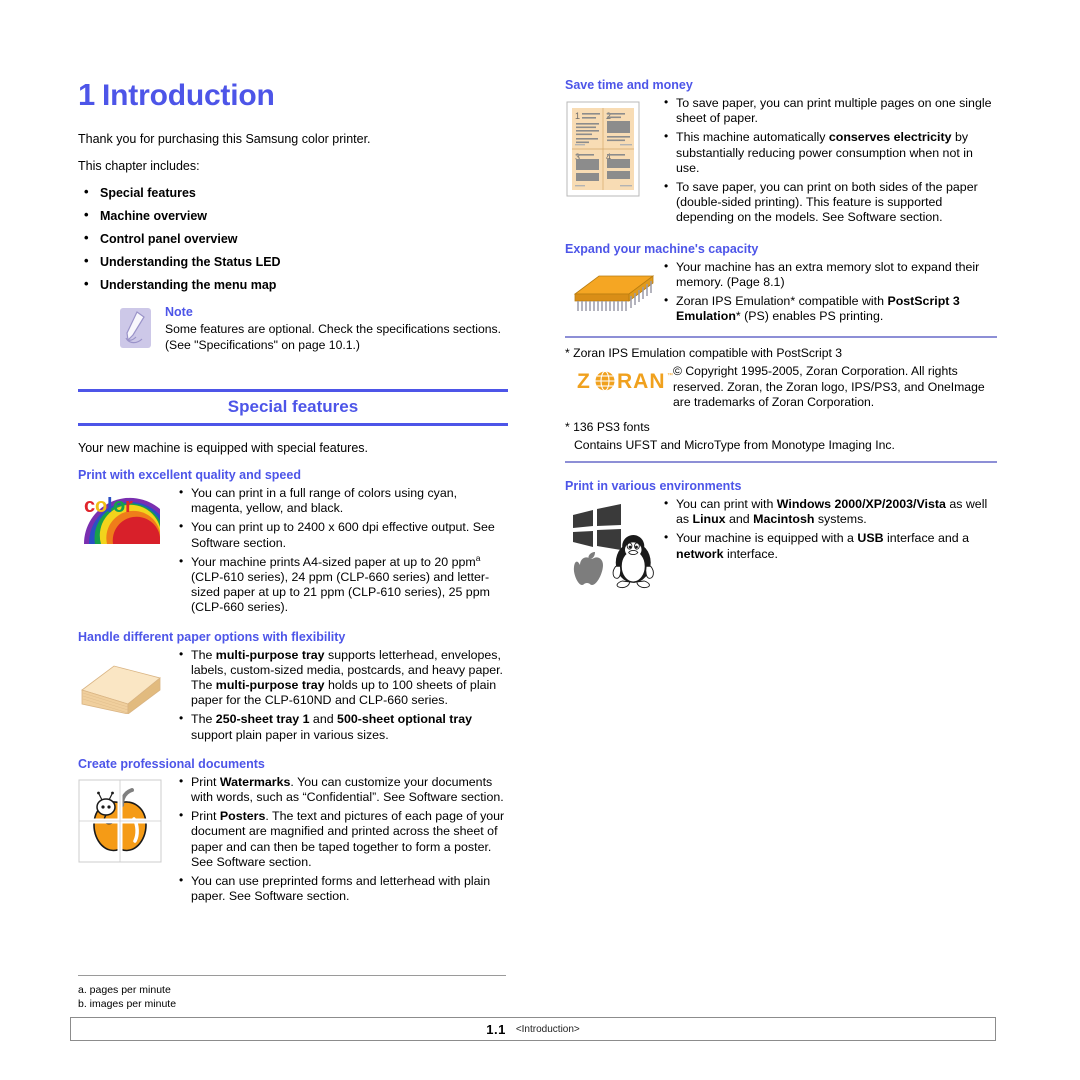  Describe the element at coordinates (629, 85) in the screenshot. I see `subheading-save: Save time and money` at that location.